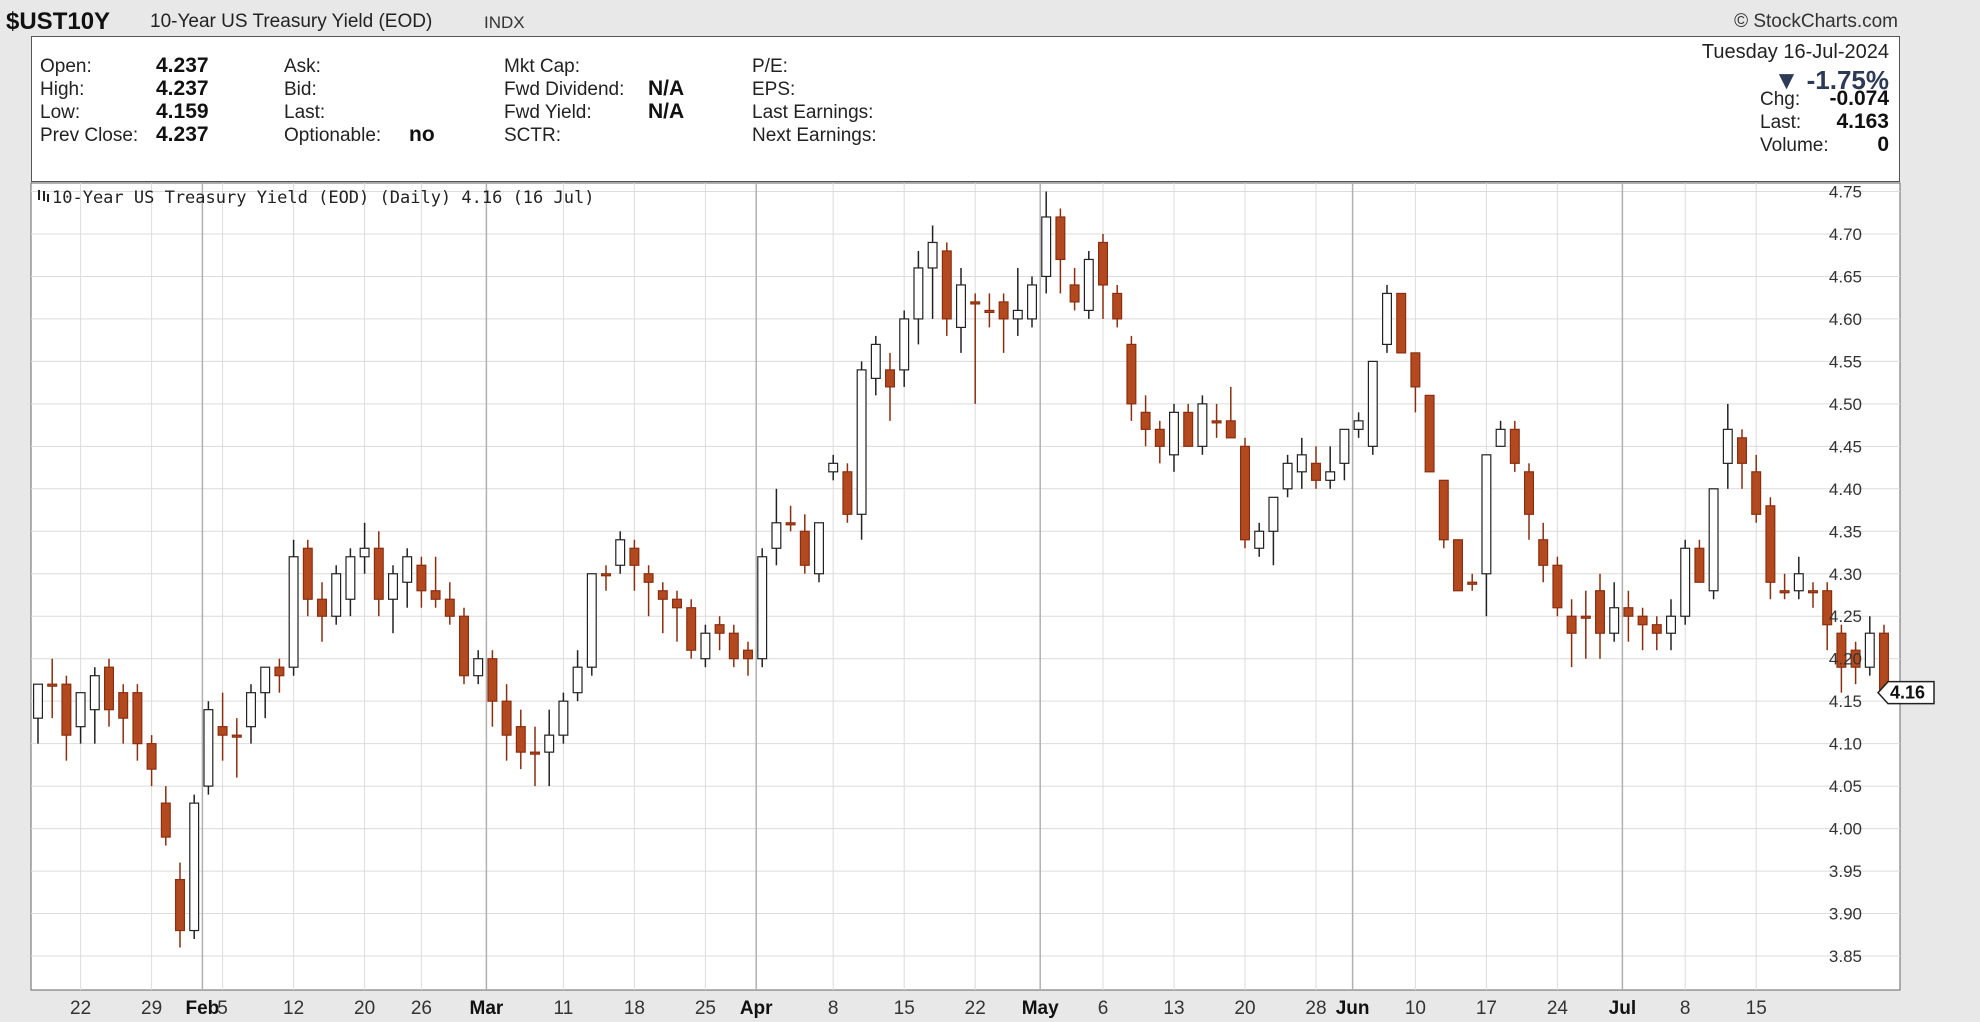 The height and width of the screenshot is (1022, 1980). What do you see at coordinates (1845, 871) in the screenshot?
I see `y-tick-label: 3.95` at bounding box center [1845, 871].